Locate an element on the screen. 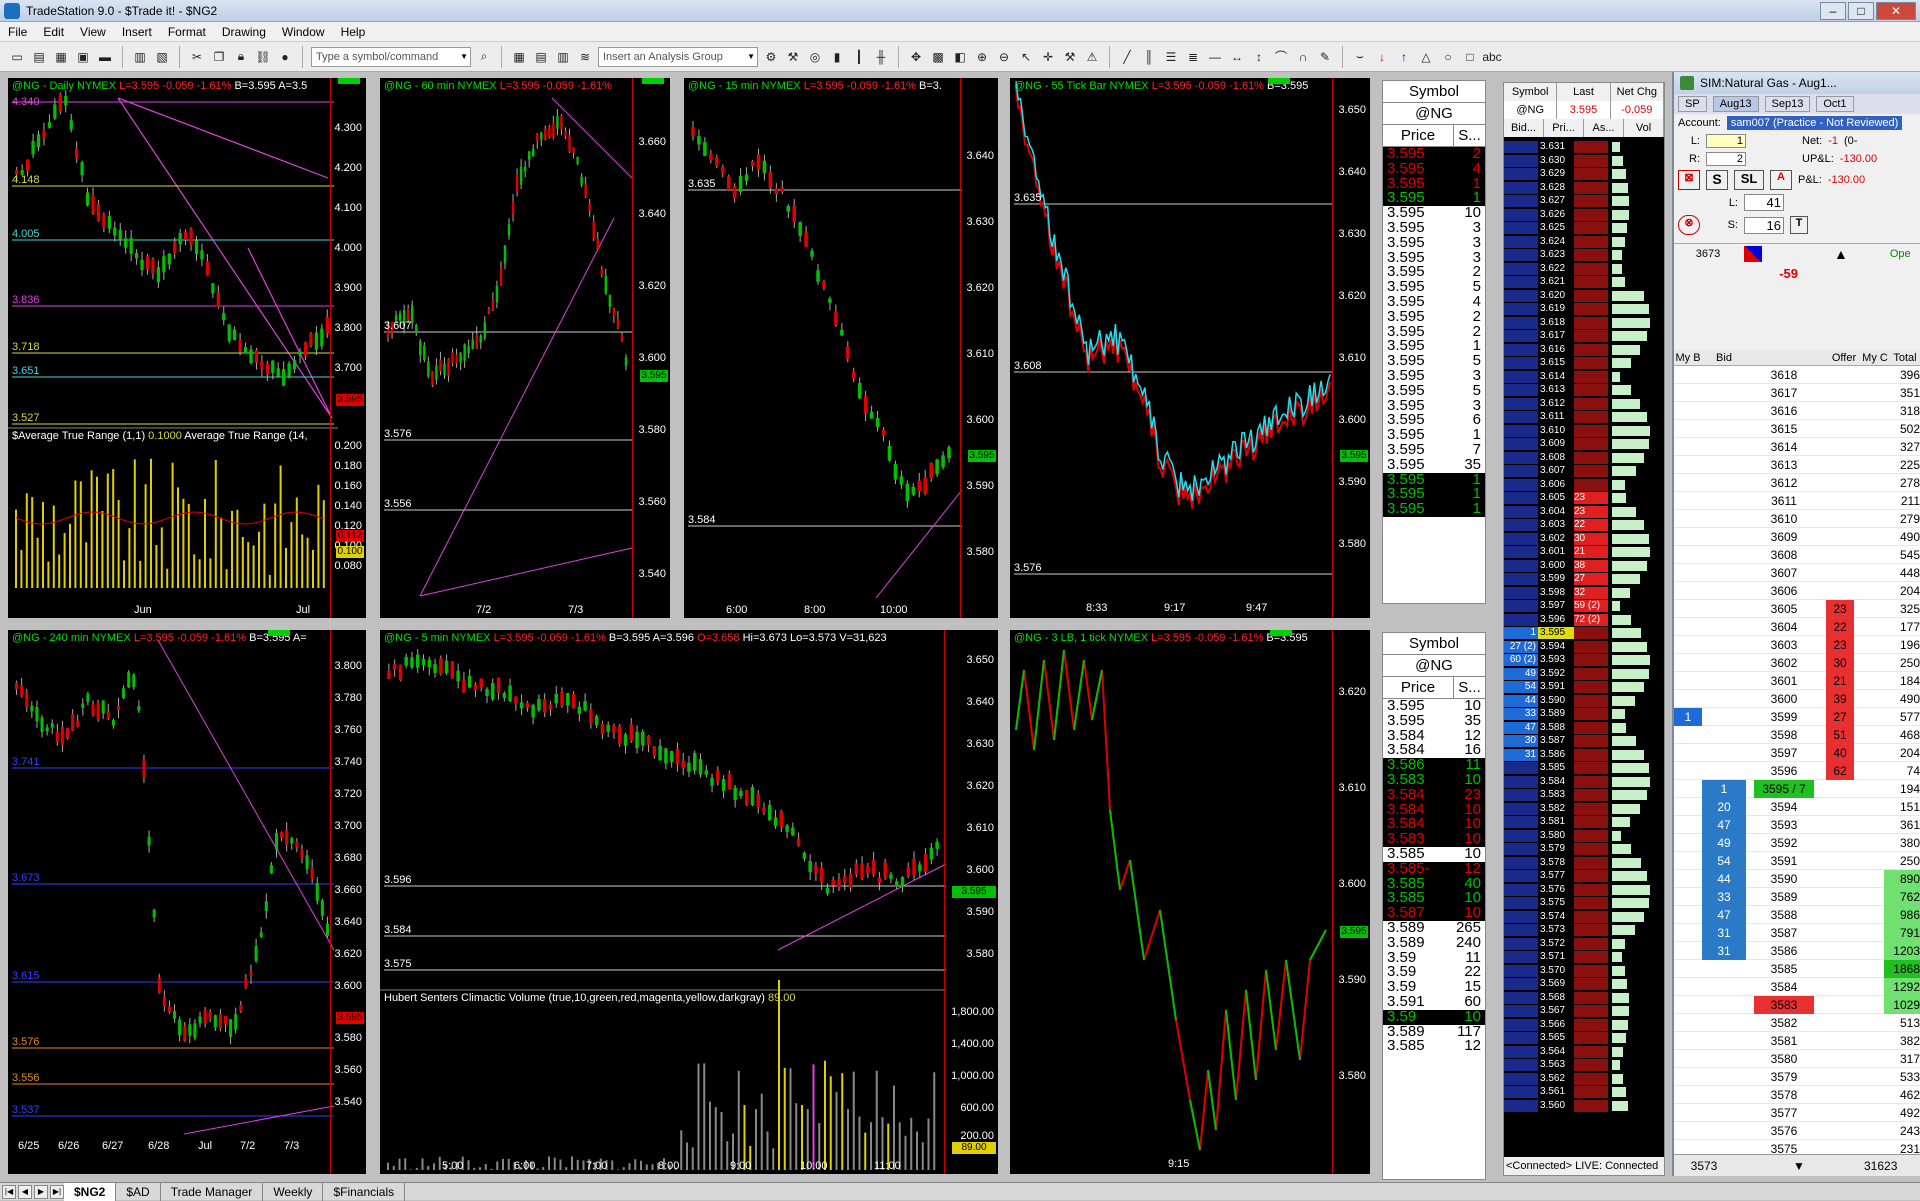  offer-cell: 39 is located at coordinates (1840, 699).